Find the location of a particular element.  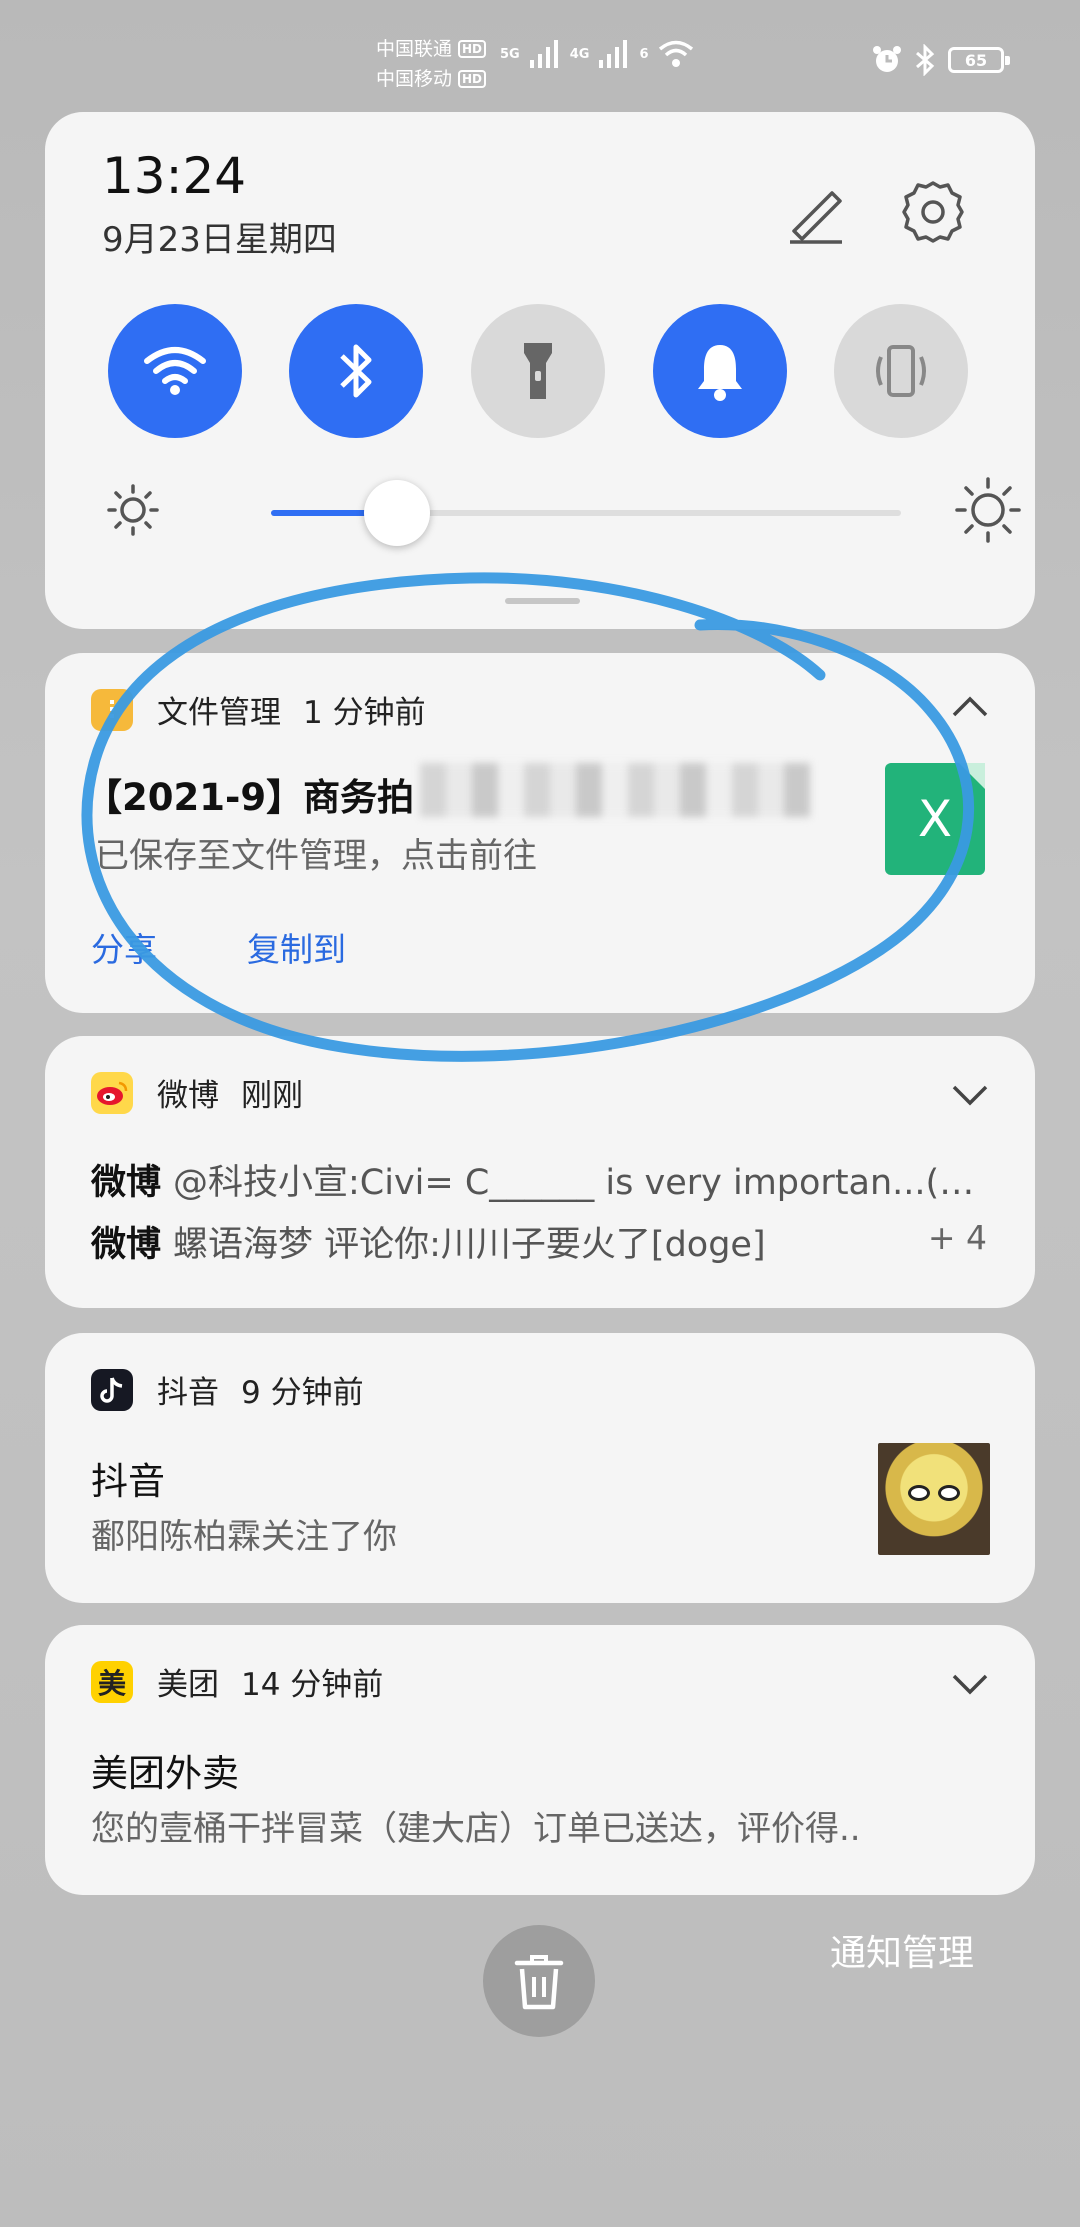

carrier-info: 中国联通 HD 中国移动 HD is located at coordinates (431, 64).